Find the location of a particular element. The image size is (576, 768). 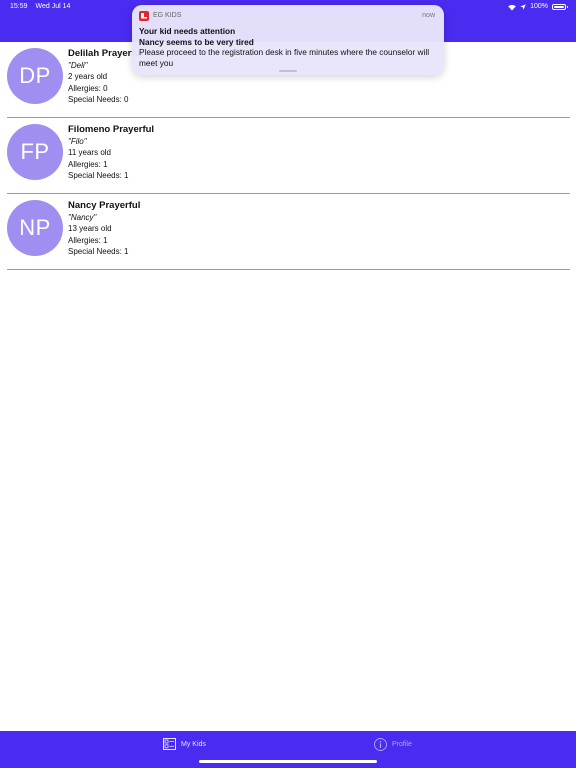

home-indicator is located at coordinates (288, 761).